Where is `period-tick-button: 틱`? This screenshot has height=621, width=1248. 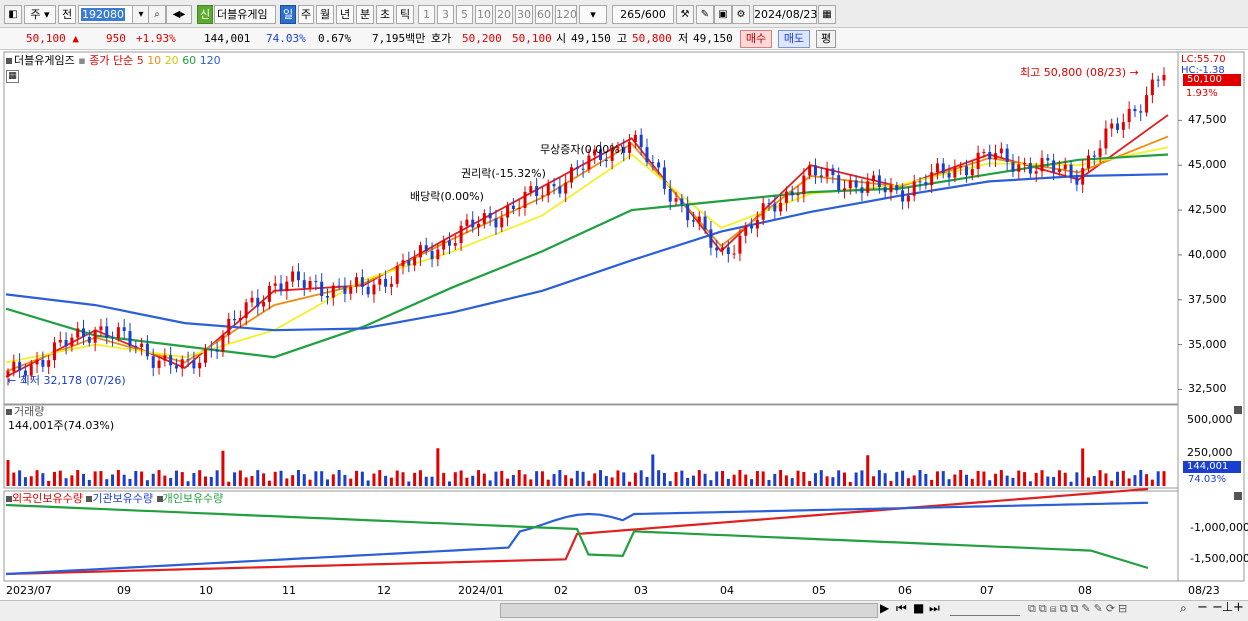
period-tick-button: 틱 is located at coordinates (405, 14).